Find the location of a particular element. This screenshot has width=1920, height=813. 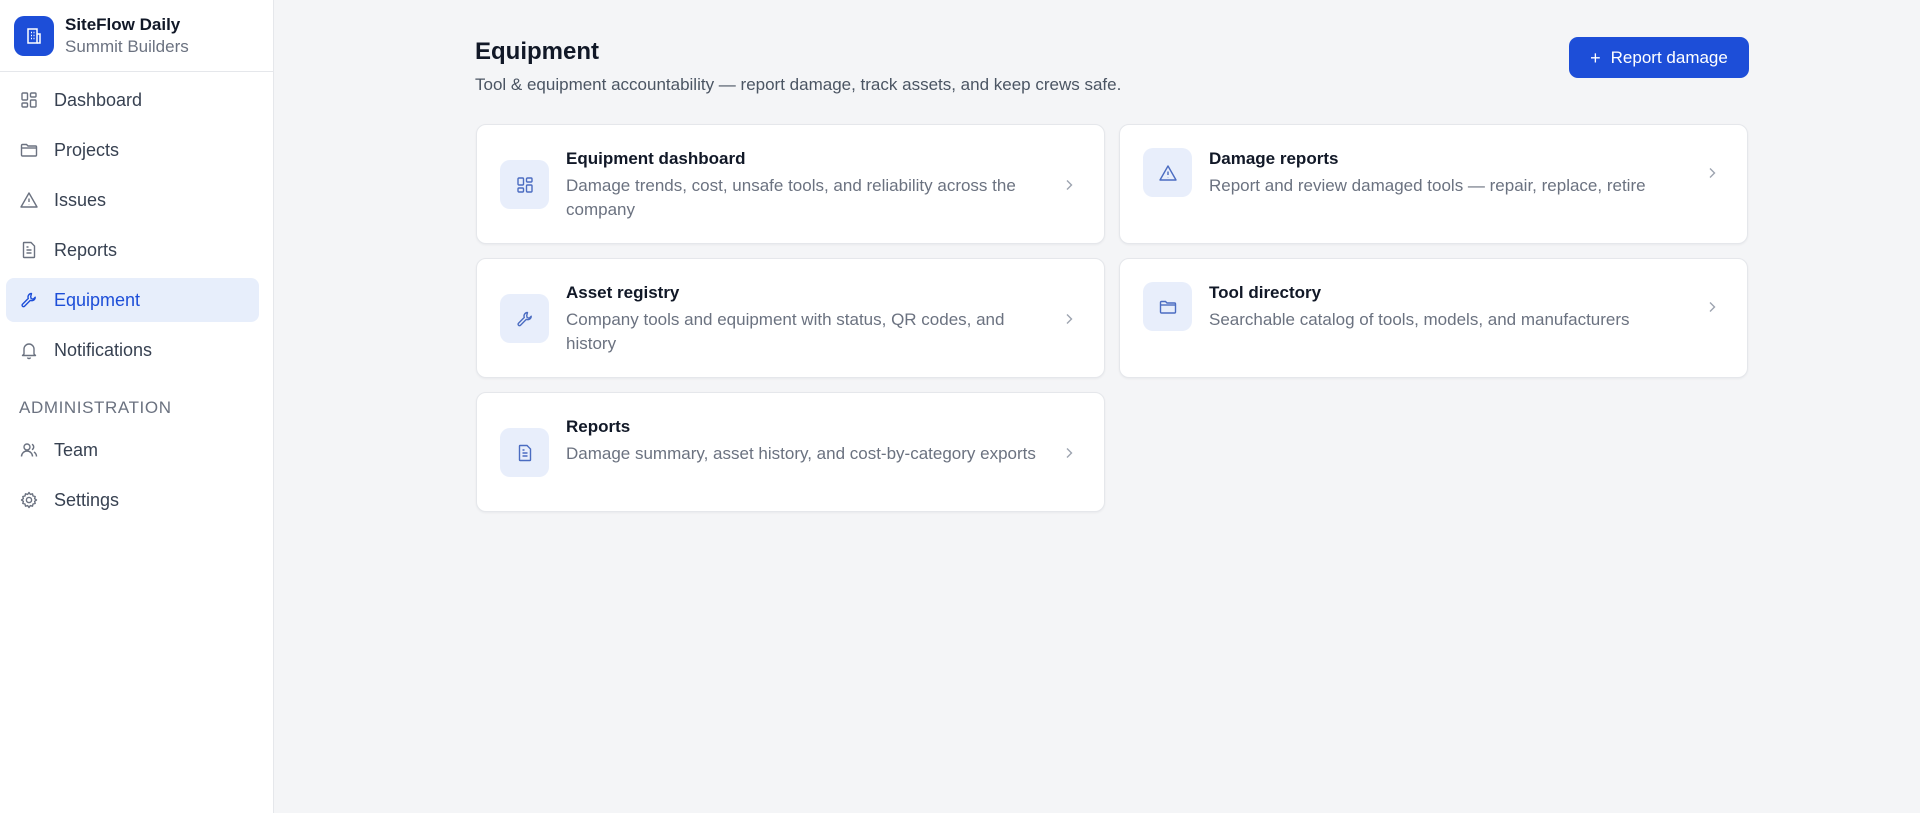

sidebar-item-label: Dashboard is located at coordinates (98, 99).